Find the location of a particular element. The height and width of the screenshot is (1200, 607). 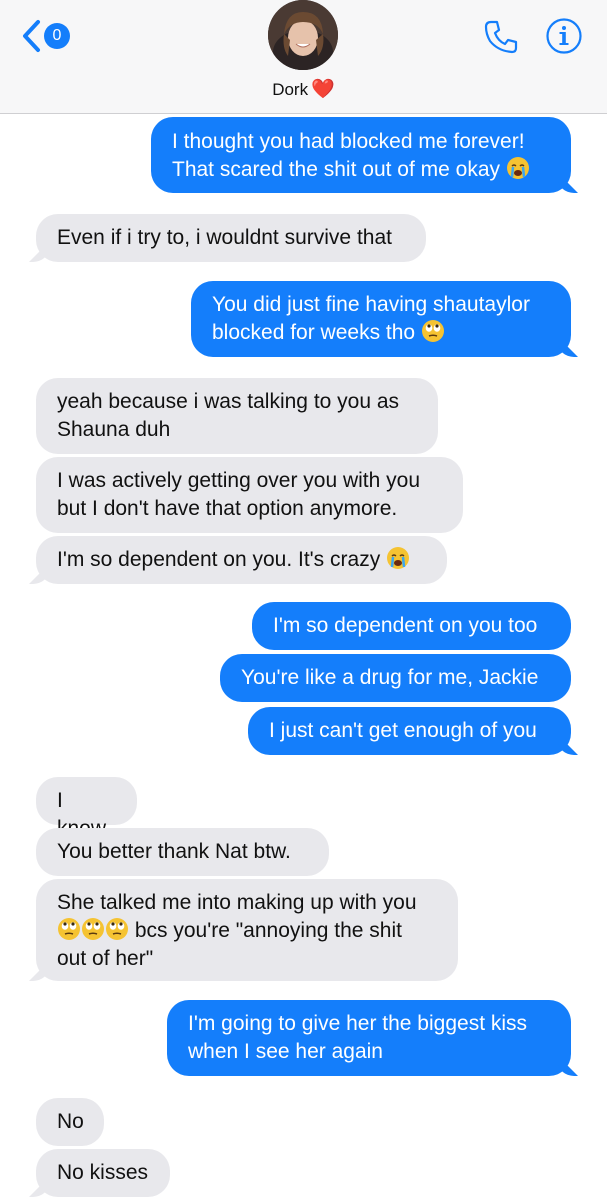

message-line: when I see her again is located at coordinates (285, 1051).